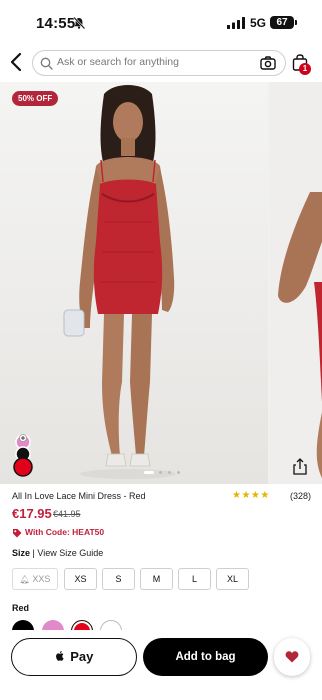 The height and width of the screenshot is (700, 322). I want to click on search-input: Ask or search for anything, so click(159, 63).